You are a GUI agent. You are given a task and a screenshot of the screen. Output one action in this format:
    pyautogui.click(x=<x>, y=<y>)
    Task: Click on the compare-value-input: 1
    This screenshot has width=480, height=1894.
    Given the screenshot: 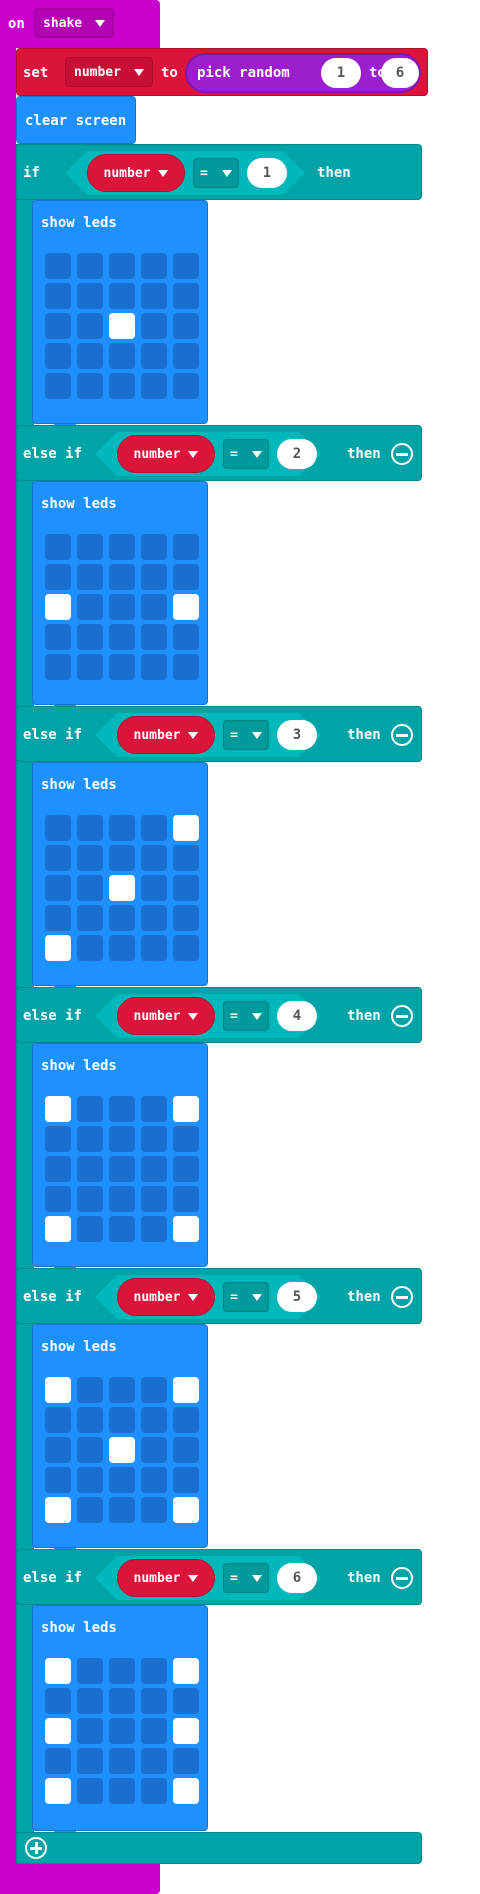 What is the action you would take?
    pyautogui.click(x=267, y=173)
    